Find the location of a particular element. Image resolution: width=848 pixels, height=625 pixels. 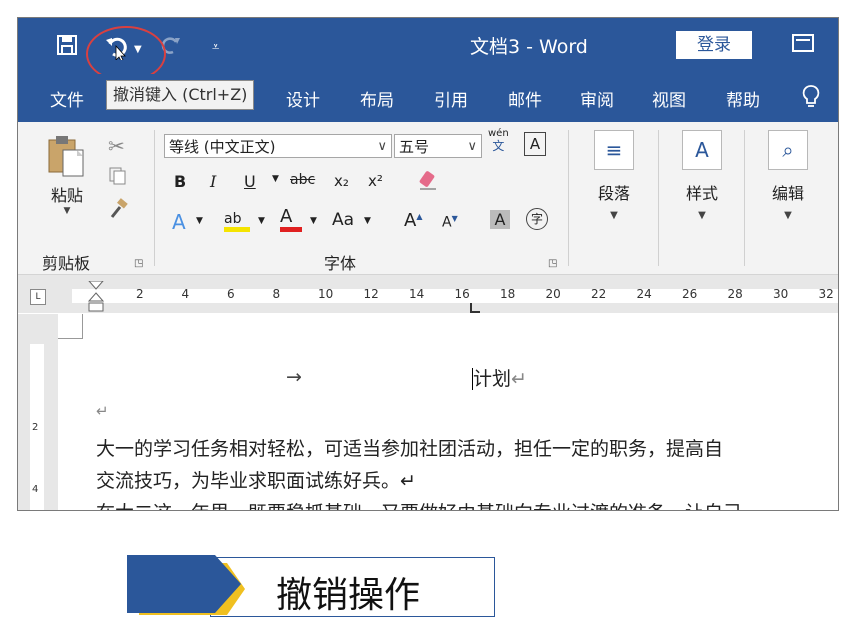

ruler-number: 14 is located at coordinates (417, 294).